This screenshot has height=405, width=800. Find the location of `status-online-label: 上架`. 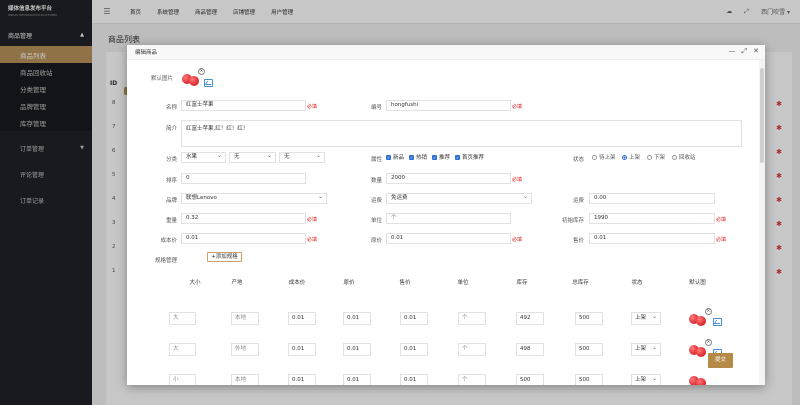

status-online-label: 上架 is located at coordinates (635, 158).